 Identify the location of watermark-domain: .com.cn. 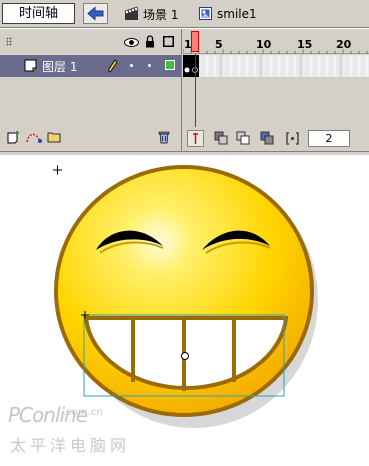
(83, 412).